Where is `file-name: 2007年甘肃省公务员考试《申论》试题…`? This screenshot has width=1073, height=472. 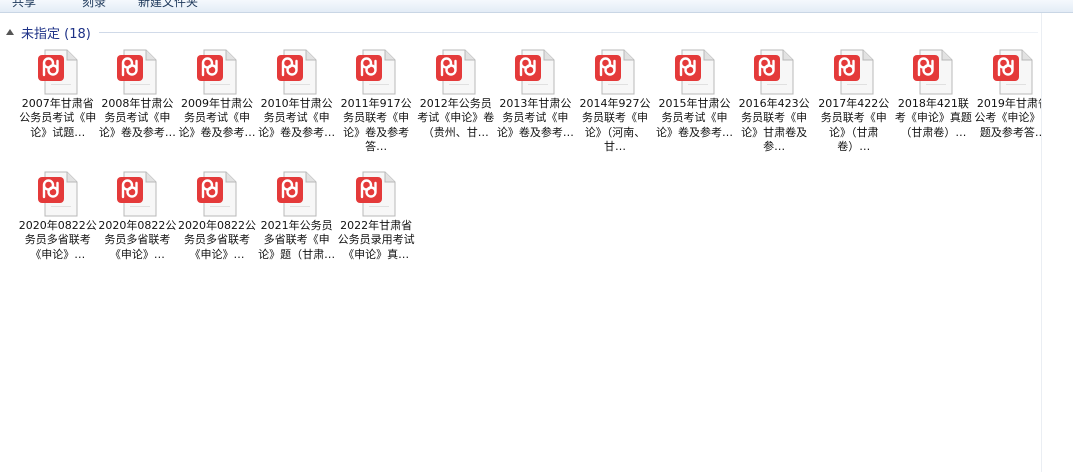
file-name: 2007年甘肃省公务员考试《申论》试题… is located at coordinates (58, 118).